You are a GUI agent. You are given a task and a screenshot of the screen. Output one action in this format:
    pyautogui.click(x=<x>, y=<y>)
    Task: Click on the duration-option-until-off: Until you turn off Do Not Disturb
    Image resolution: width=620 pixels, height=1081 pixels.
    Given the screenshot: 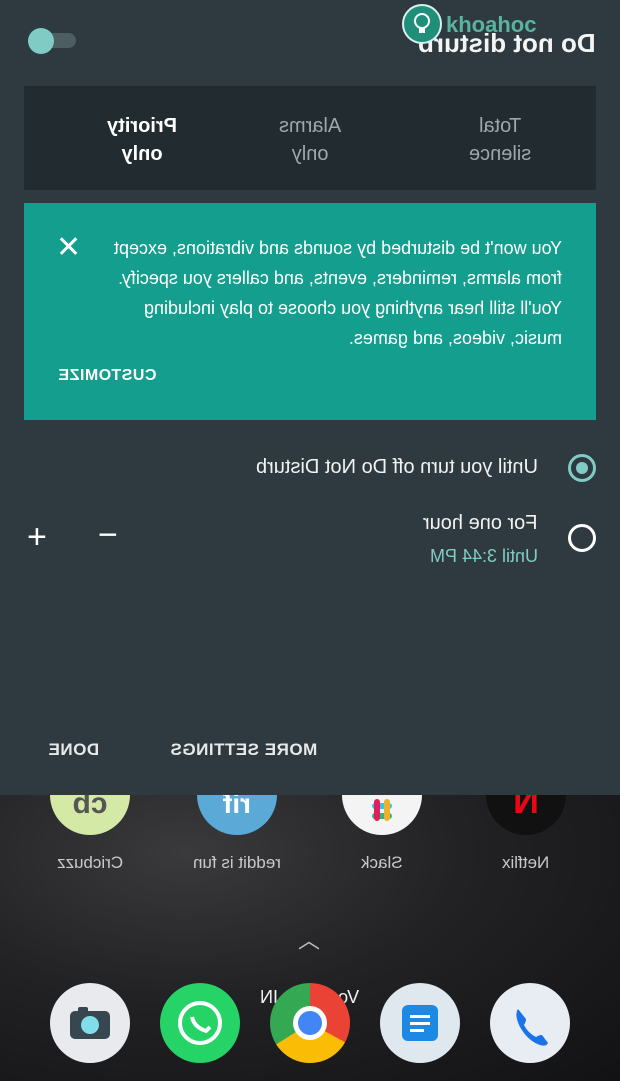 What is the action you would take?
    pyautogui.click(x=316, y=468)
    